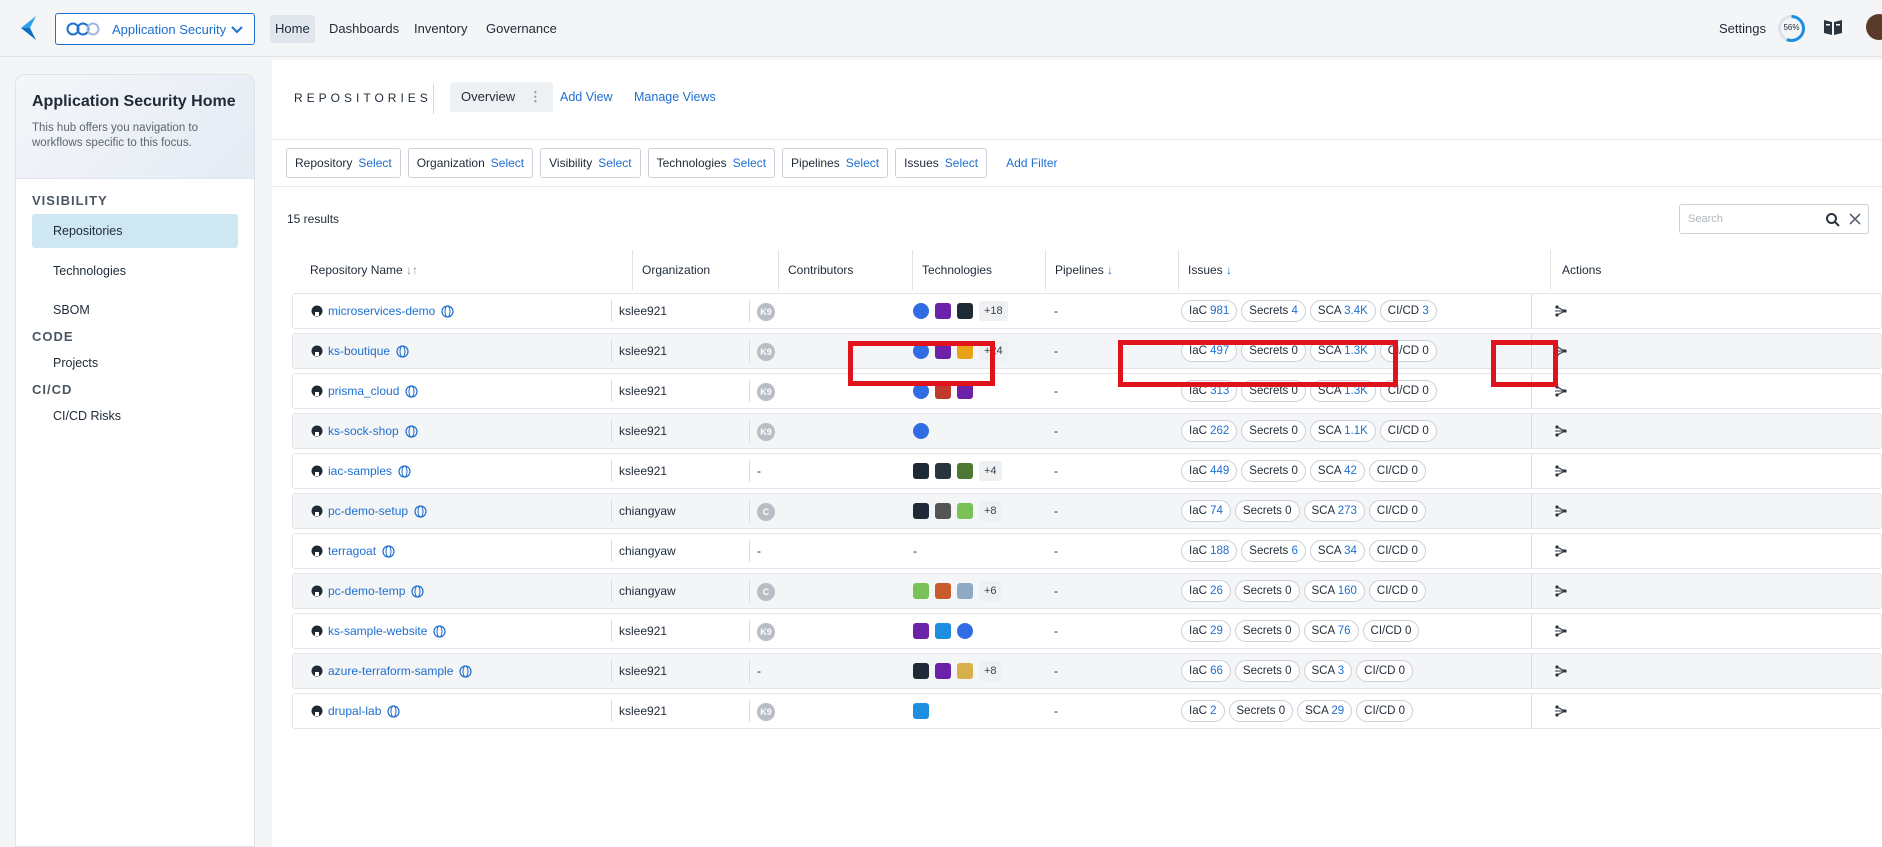 The height and width of the screenshot is (847, 1882). What do you see at coordinates (1337, 471) in the screenshot?
I see `sca-pill: SCA 42` at bounding box center [1337, 471].